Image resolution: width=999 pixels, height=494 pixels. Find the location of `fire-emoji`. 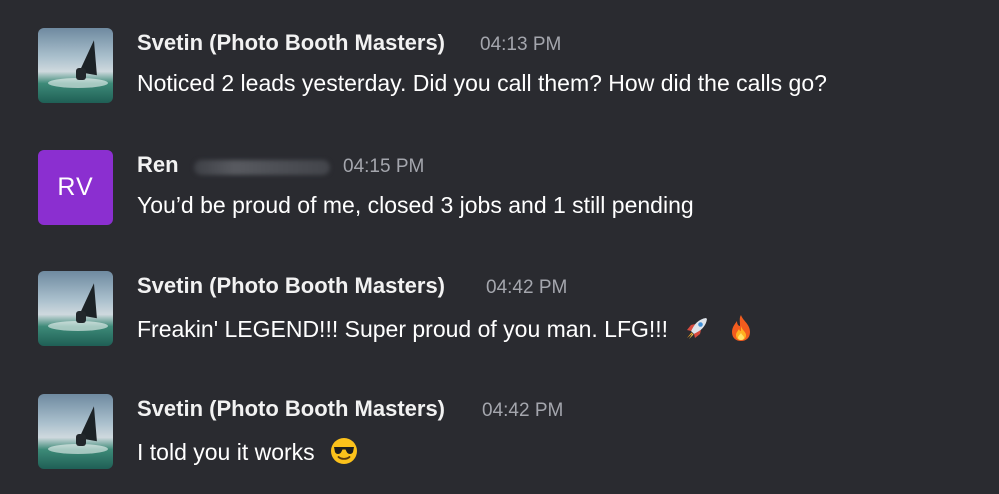

fire-emoji is located at coordinates (741, 331).